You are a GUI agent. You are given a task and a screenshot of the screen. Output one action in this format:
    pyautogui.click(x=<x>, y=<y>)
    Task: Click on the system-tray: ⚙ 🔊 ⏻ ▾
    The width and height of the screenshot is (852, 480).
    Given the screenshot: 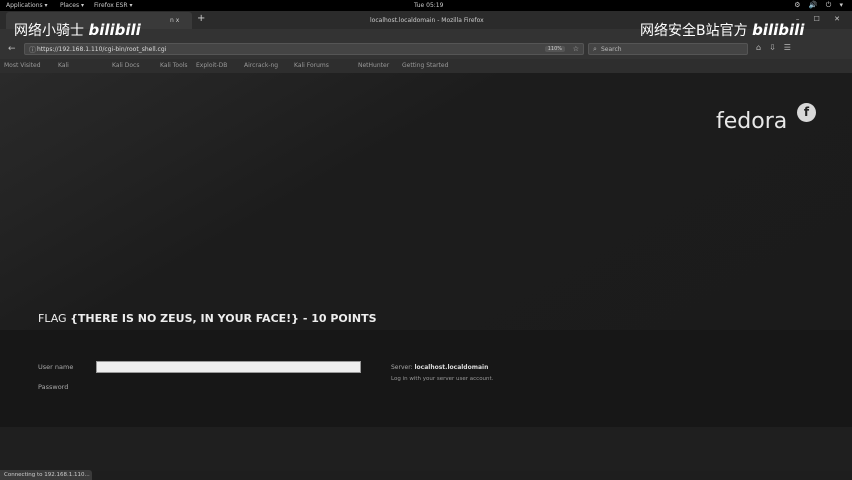 What is the action you would take?
    pyautogui.click(x=820, y=5)
    